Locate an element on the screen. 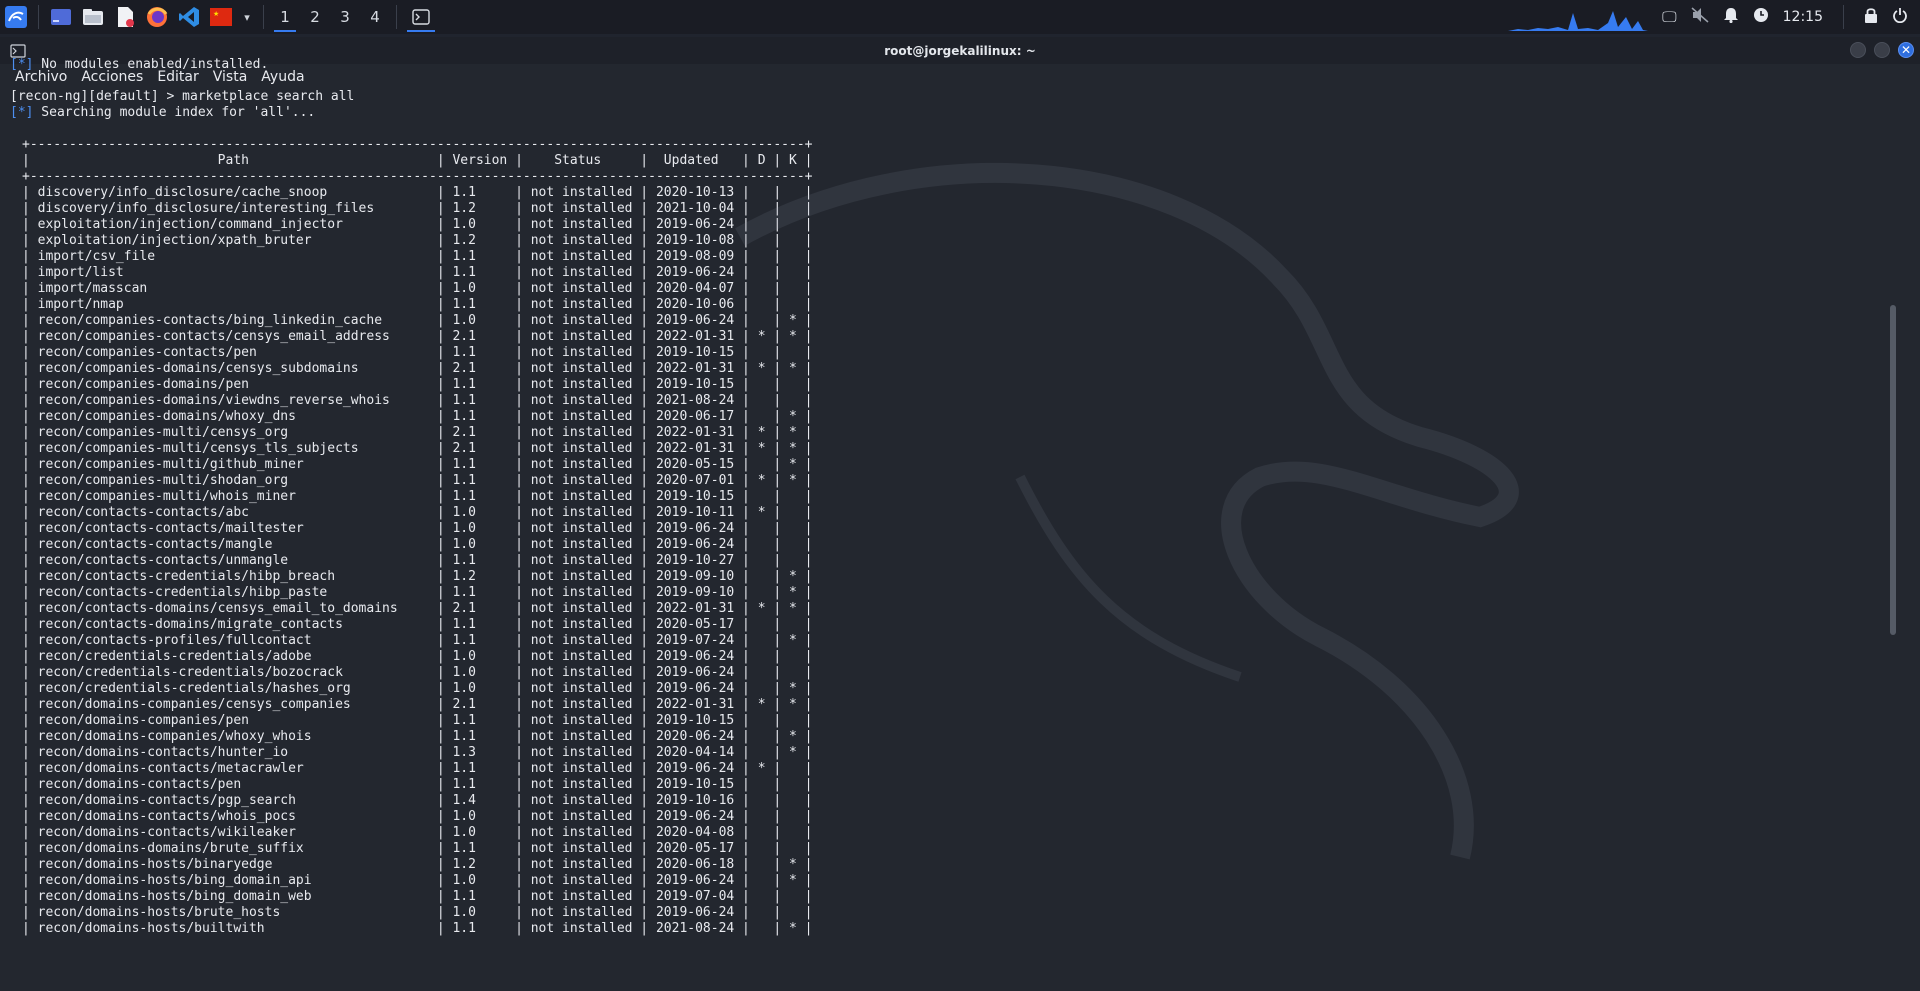 This screenshot has width=1920, height=991. logout-icon is located at coordinates (1900, 17).